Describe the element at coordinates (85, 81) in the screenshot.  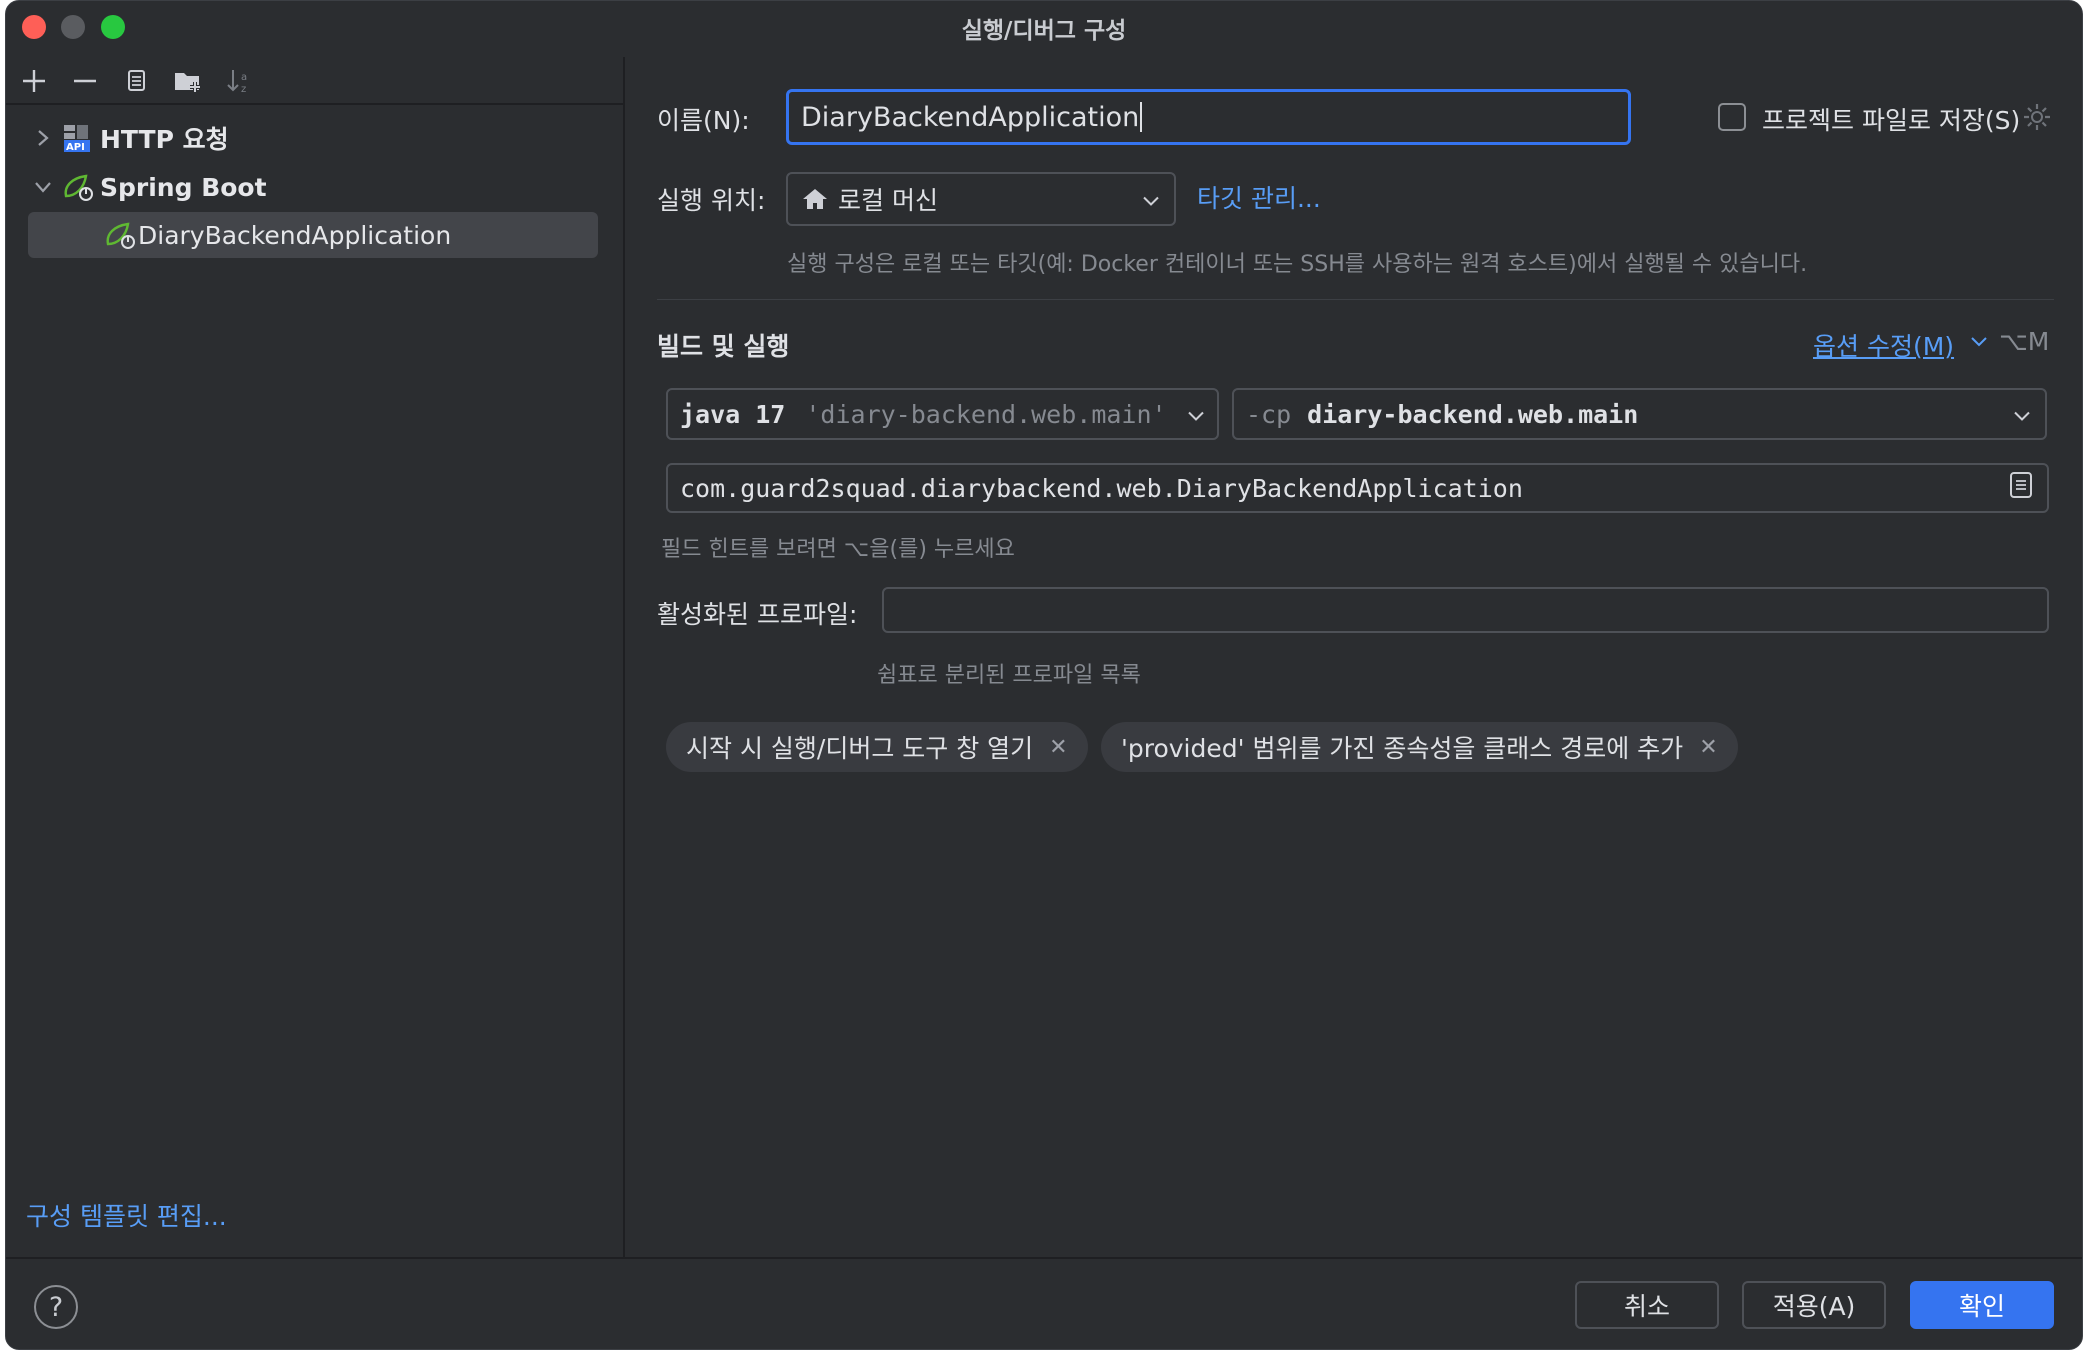
I see `remove-icon` at that location.